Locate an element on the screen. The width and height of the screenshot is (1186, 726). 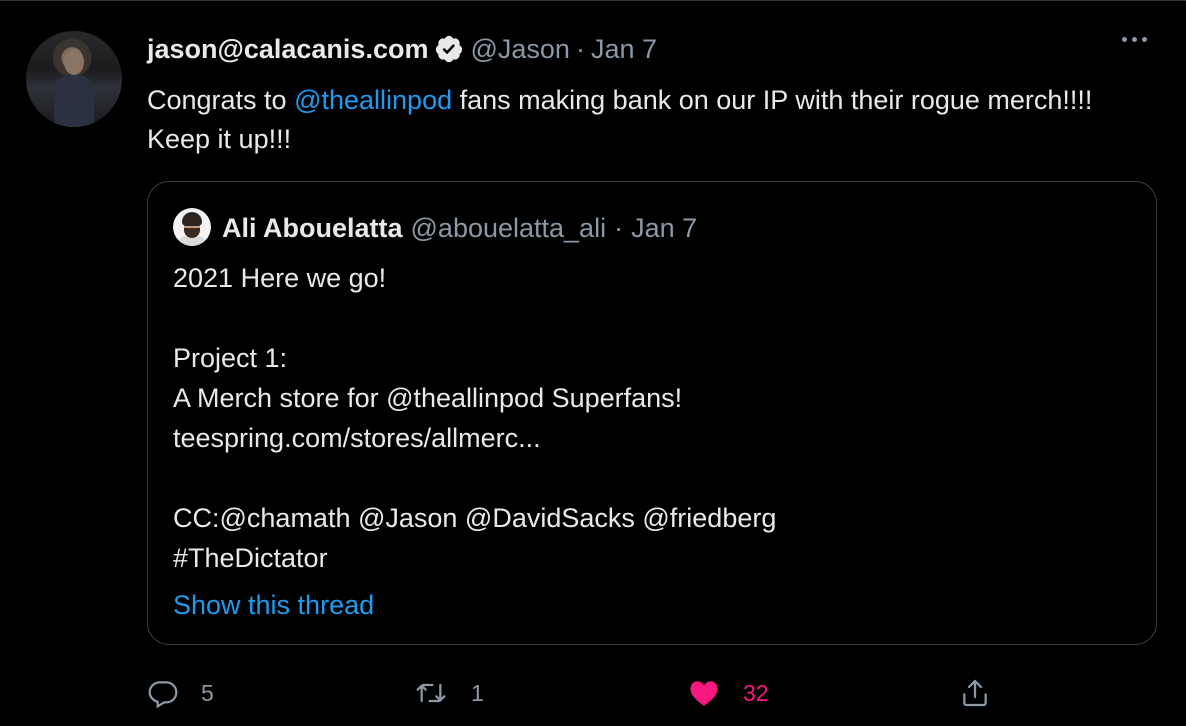
quoted-author-name: Ali Abouelatta is located at coordinates (312, 228).